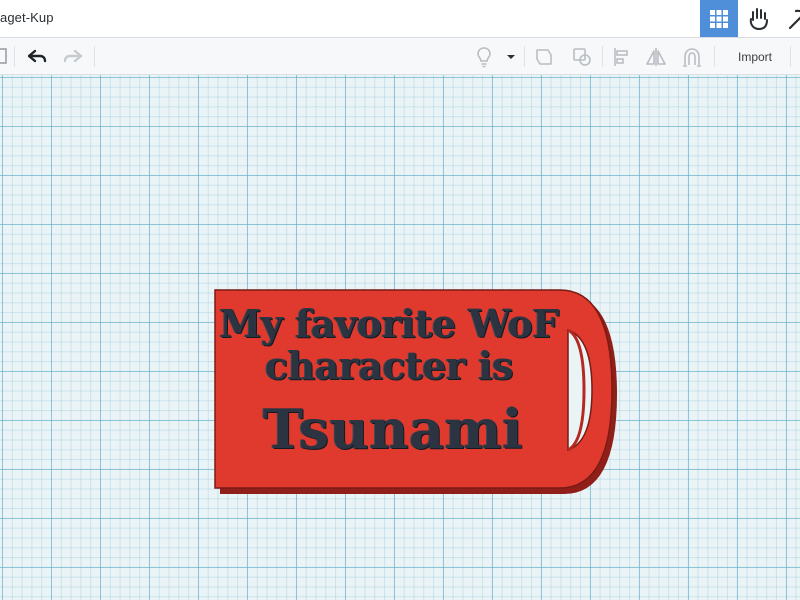 This screenshot has width=800, height=600. I want to click on magnet-icon, so click(692, 57).